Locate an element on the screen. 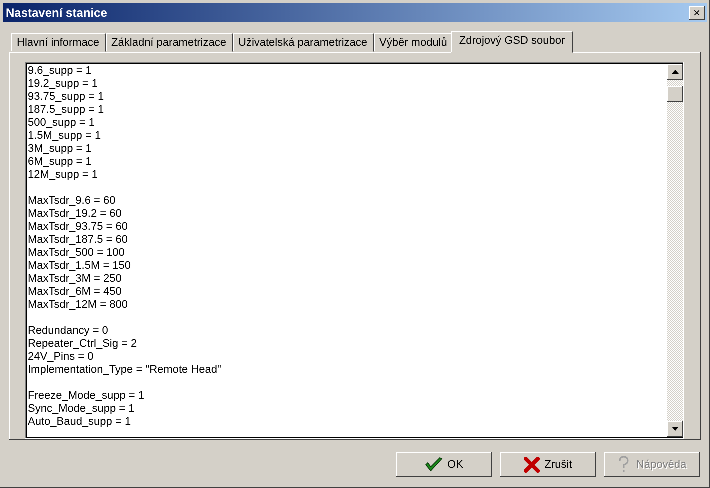  tab: Základní parametrizace is located at coordinates (169, 42).